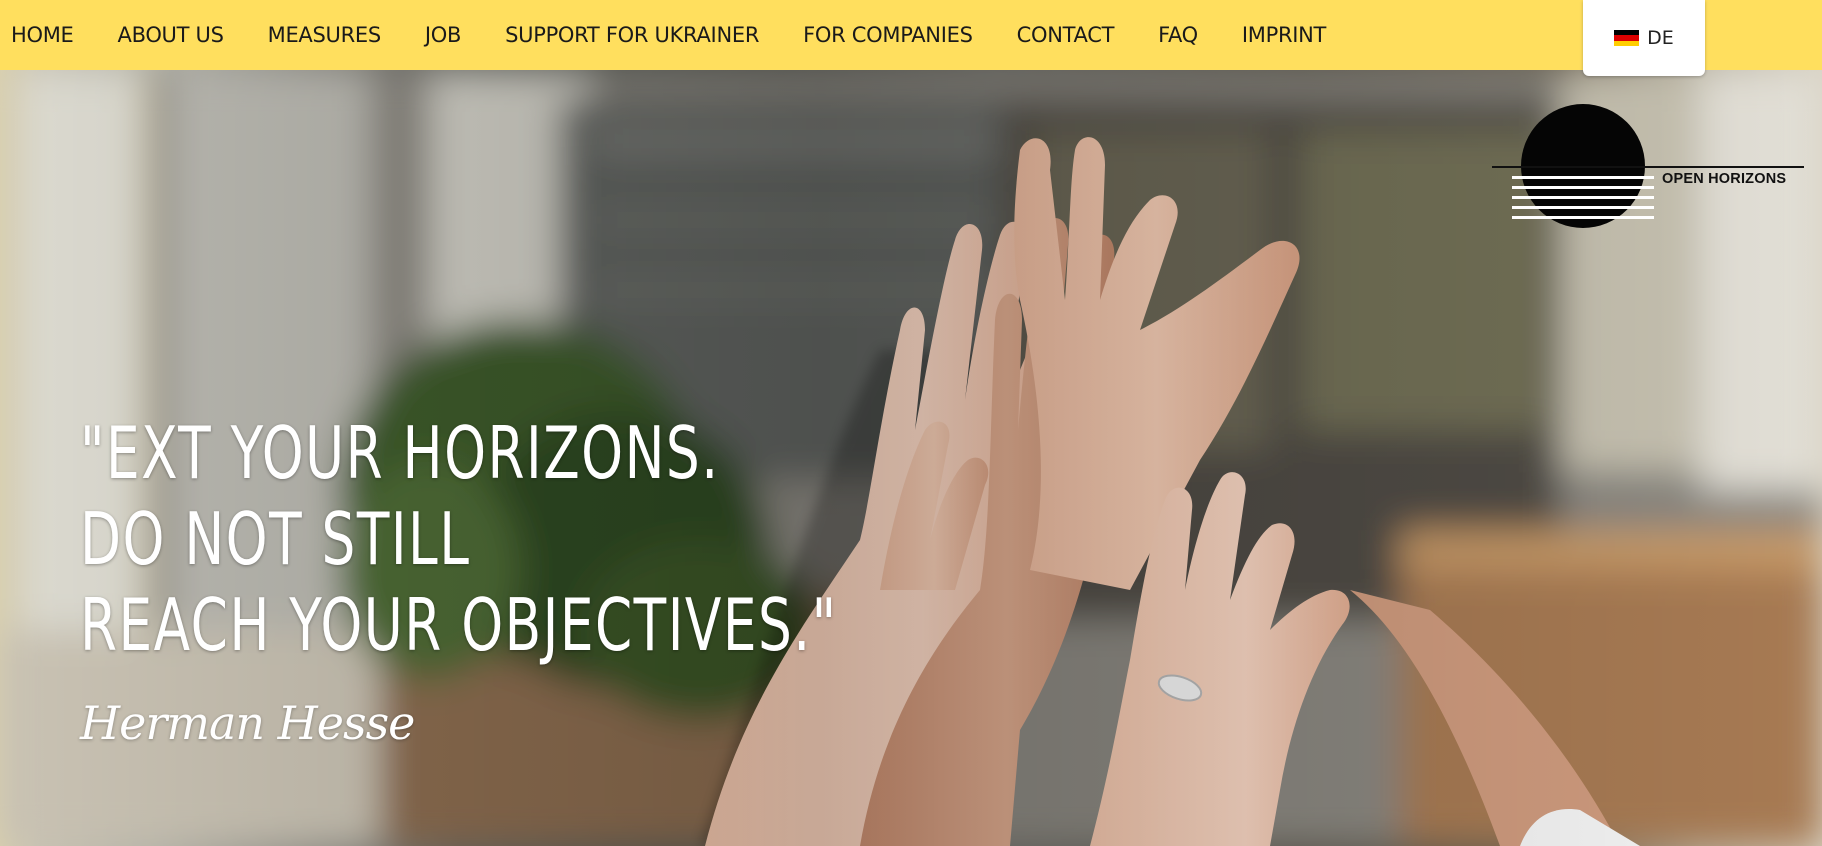  I want to click on language-switcher: DE, so click(1644, 38).